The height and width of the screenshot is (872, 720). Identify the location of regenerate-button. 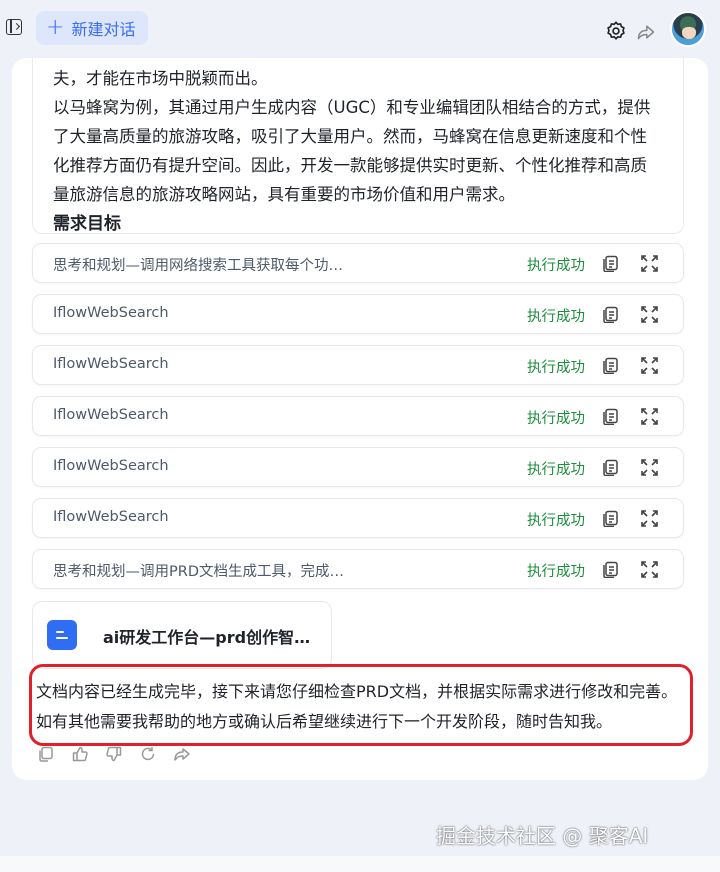
(148, 754).